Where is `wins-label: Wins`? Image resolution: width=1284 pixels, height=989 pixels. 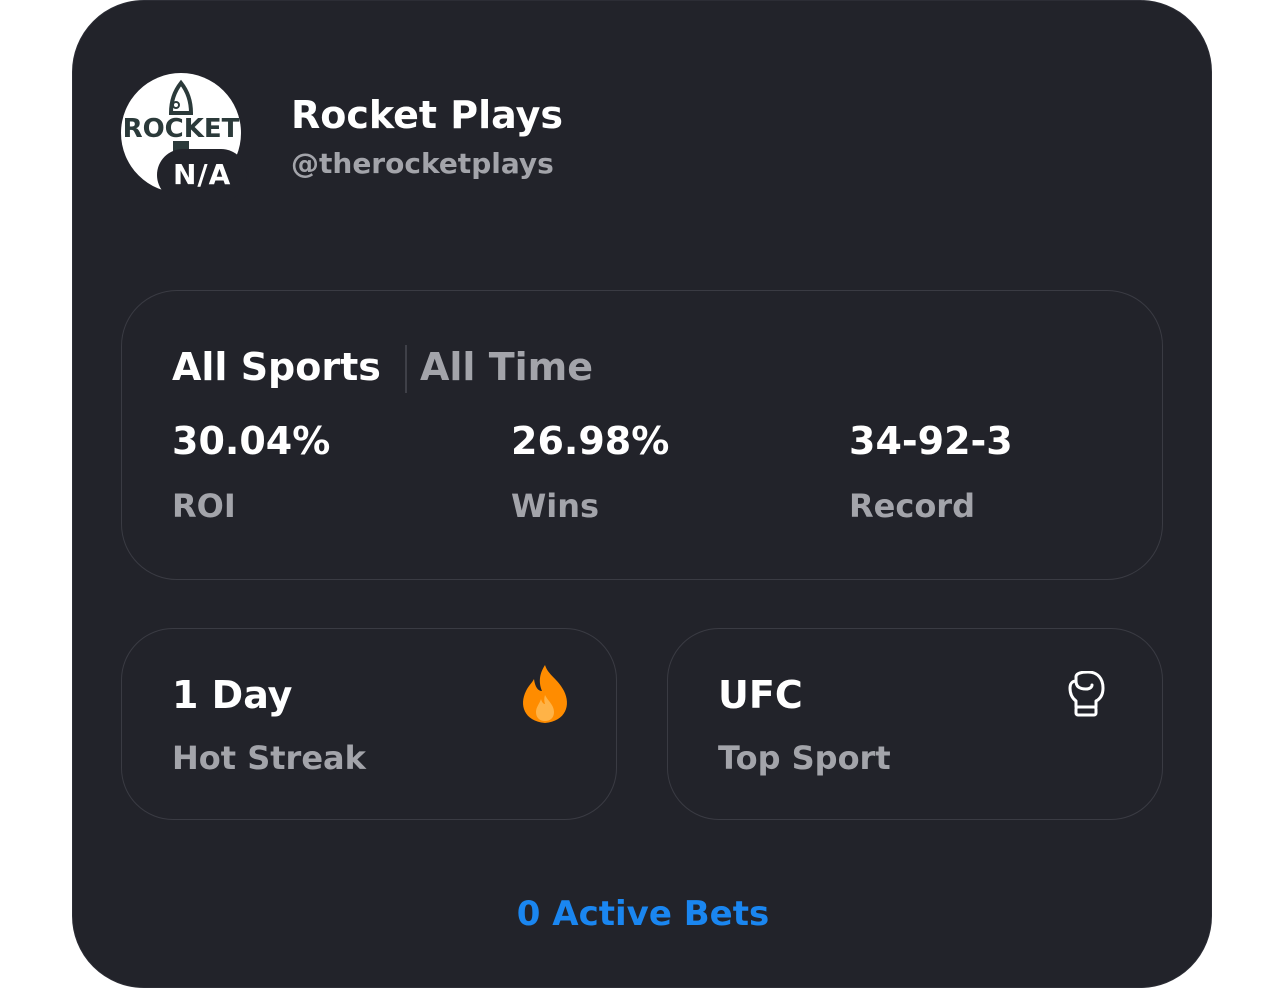
wins-label: Wins is located at coordinates (555, 506).